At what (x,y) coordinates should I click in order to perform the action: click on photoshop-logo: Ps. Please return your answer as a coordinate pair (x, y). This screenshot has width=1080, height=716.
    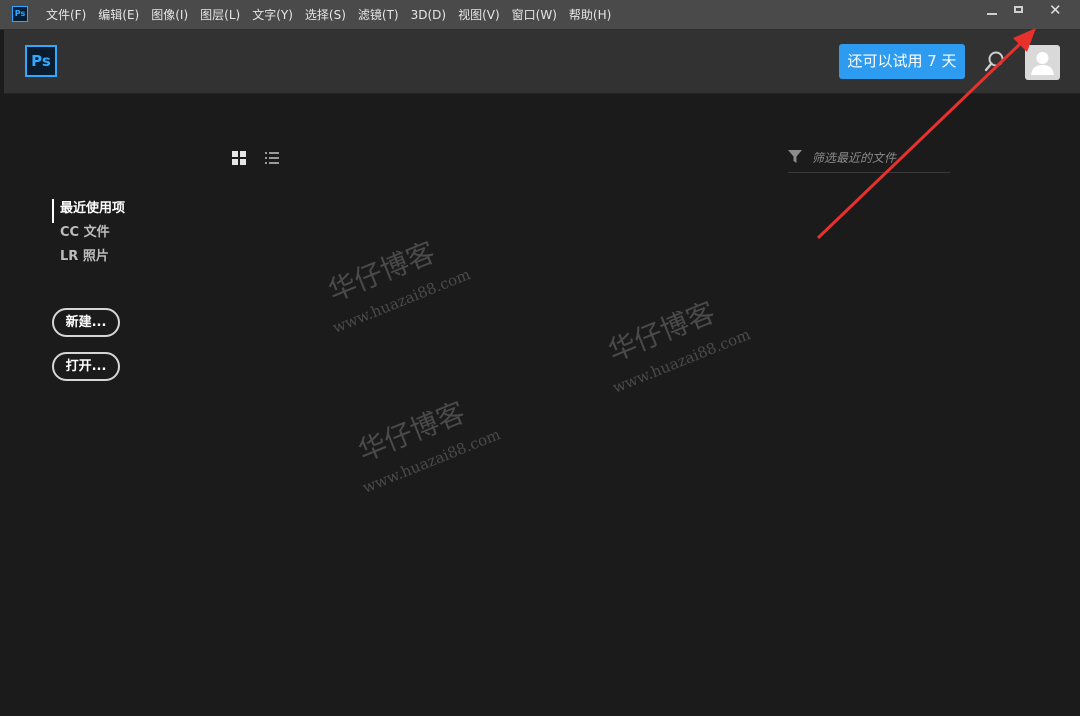
    Looking at the image, I should click on (41, 61).